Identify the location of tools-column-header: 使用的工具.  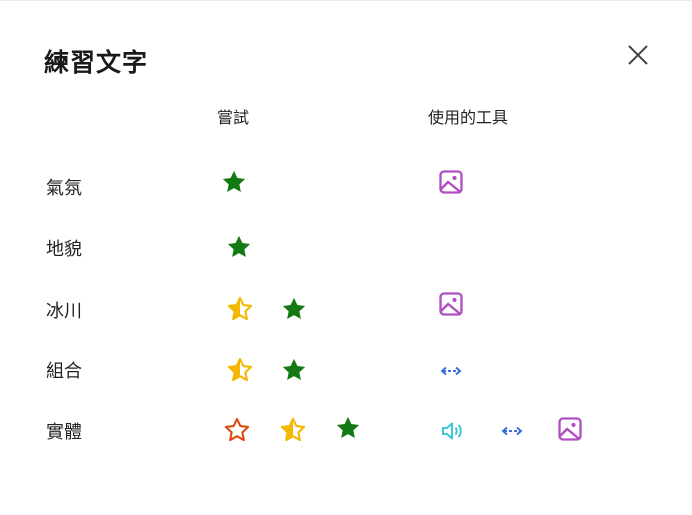
(468, 117).